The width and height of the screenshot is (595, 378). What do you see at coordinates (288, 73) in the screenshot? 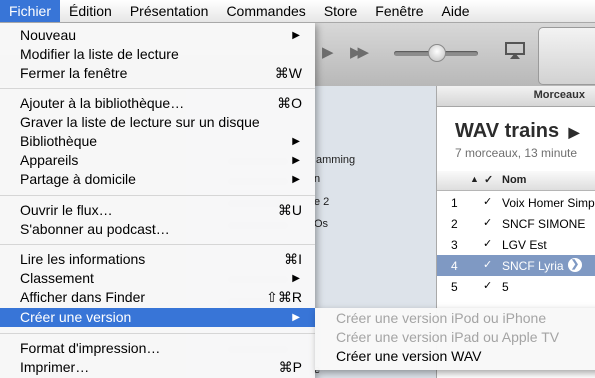
I see `menu-item-shortcut: ⌘W` at bounding box center [288, 73].